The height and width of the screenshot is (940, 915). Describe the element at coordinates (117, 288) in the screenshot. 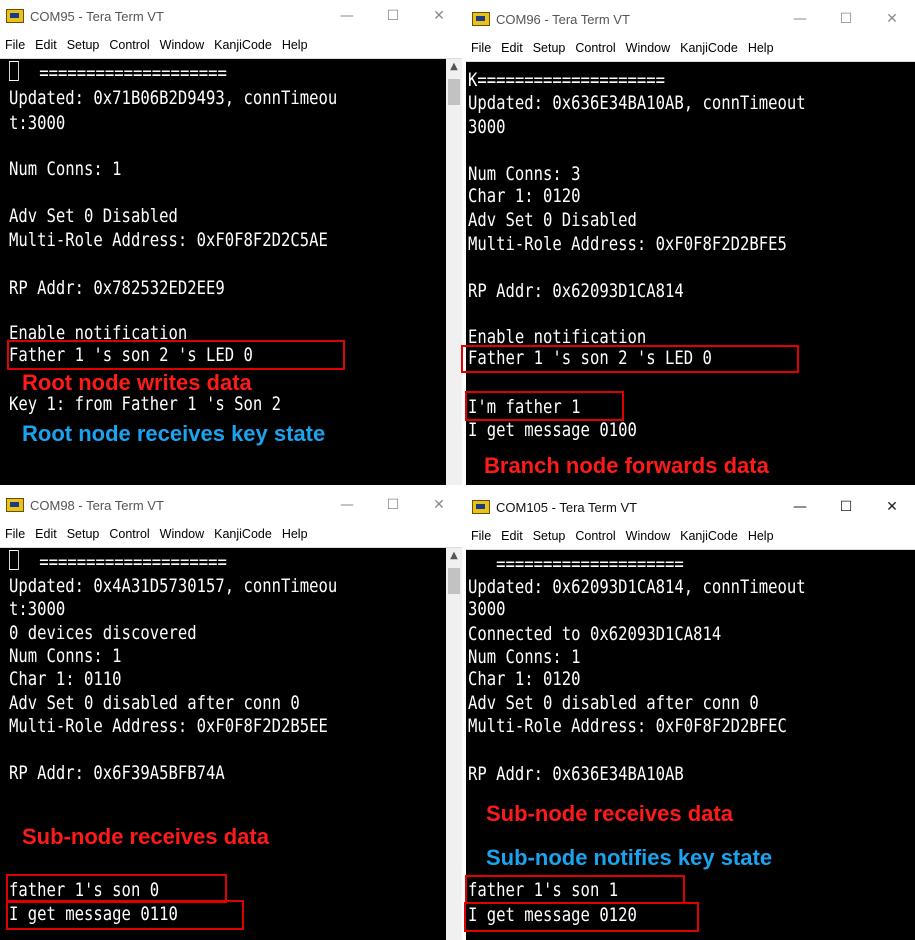

I see `terminal-line: RP Addr: 0x782532ED2EE9` at that location.